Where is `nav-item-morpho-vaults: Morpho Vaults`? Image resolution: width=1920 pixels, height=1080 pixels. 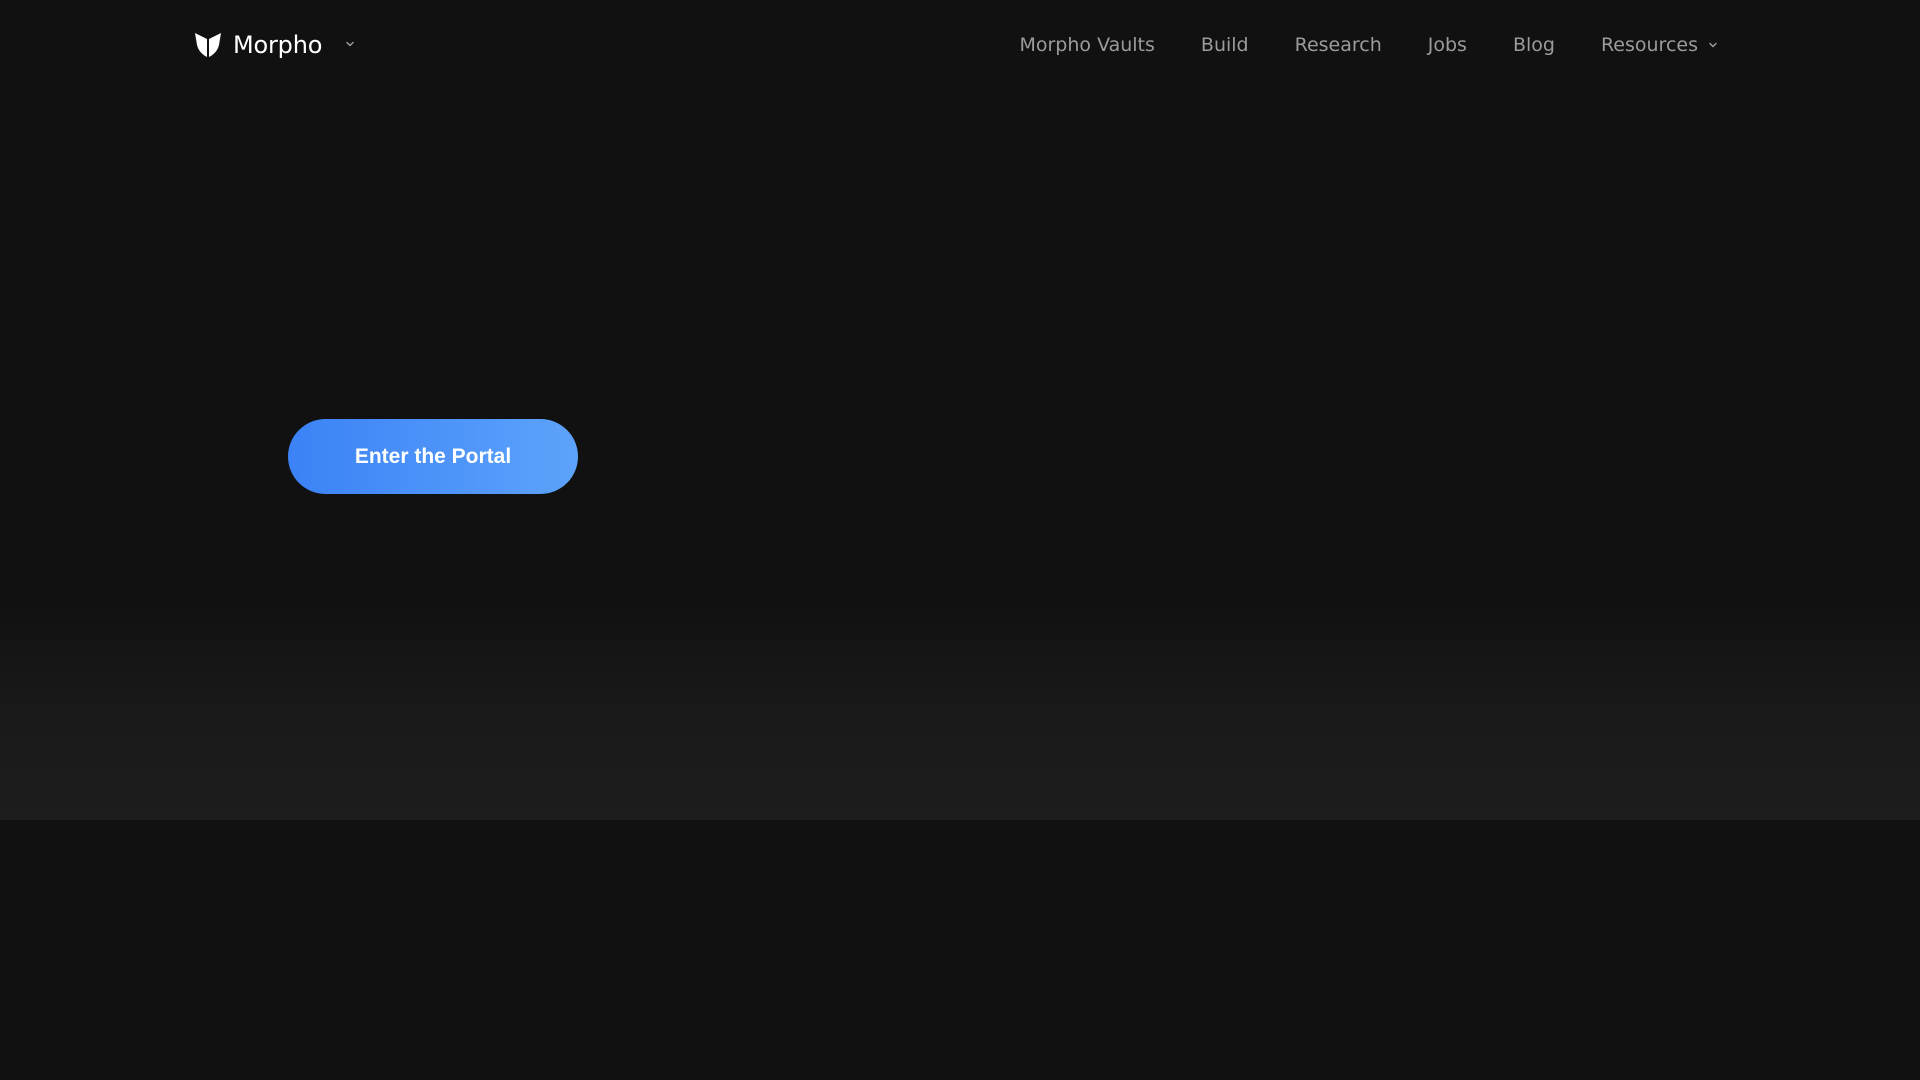
nav-item-morpho-vaults: Morpho Vaults is located at coordinates (1086, 45).